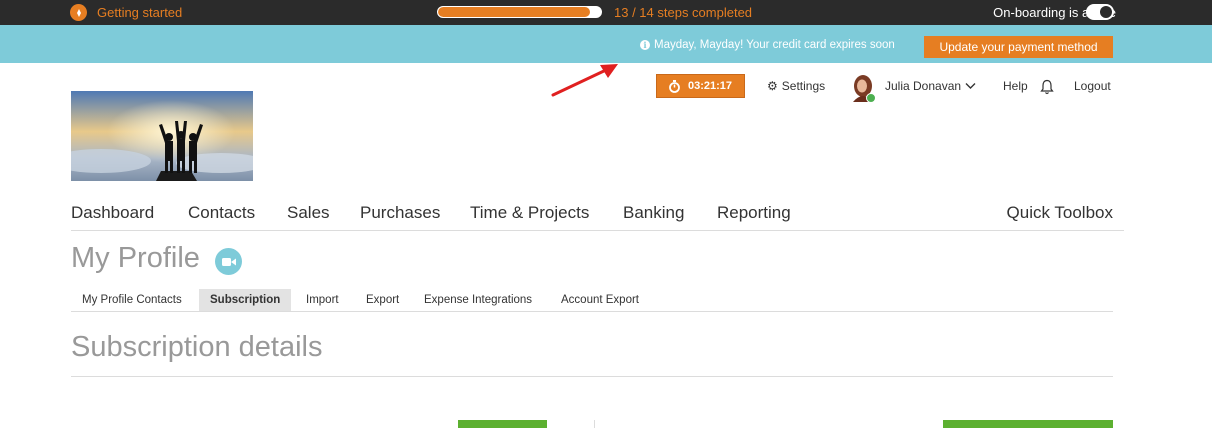 This screenshot has width=1212, height=428. I want to click on gear-icon: ⚙, so click(772, 86).